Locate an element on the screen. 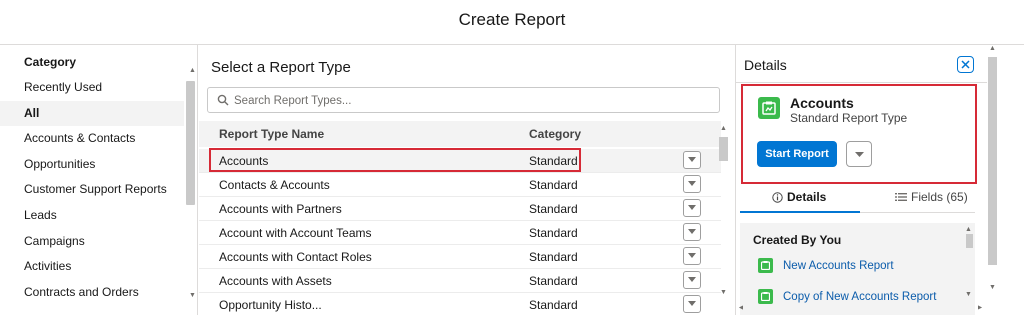  table-row: Accounts with Assets Standard is located at coordinates (460, 281).